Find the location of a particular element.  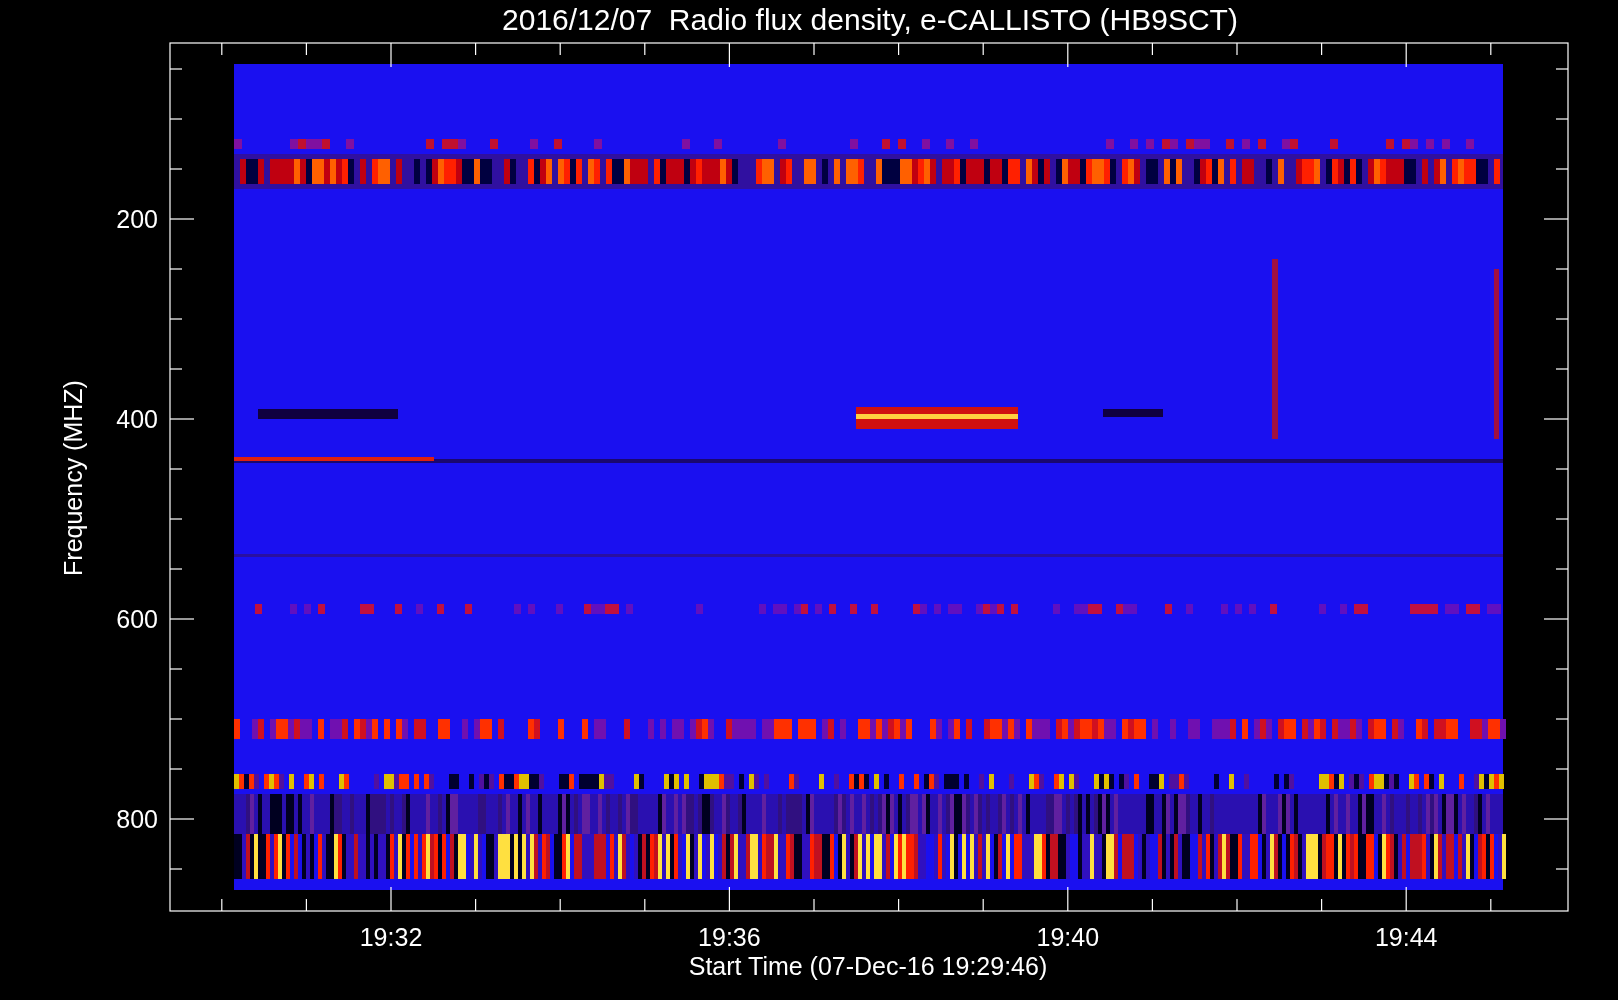

y-tick-label: 400 is located at coordinates (137, 419).